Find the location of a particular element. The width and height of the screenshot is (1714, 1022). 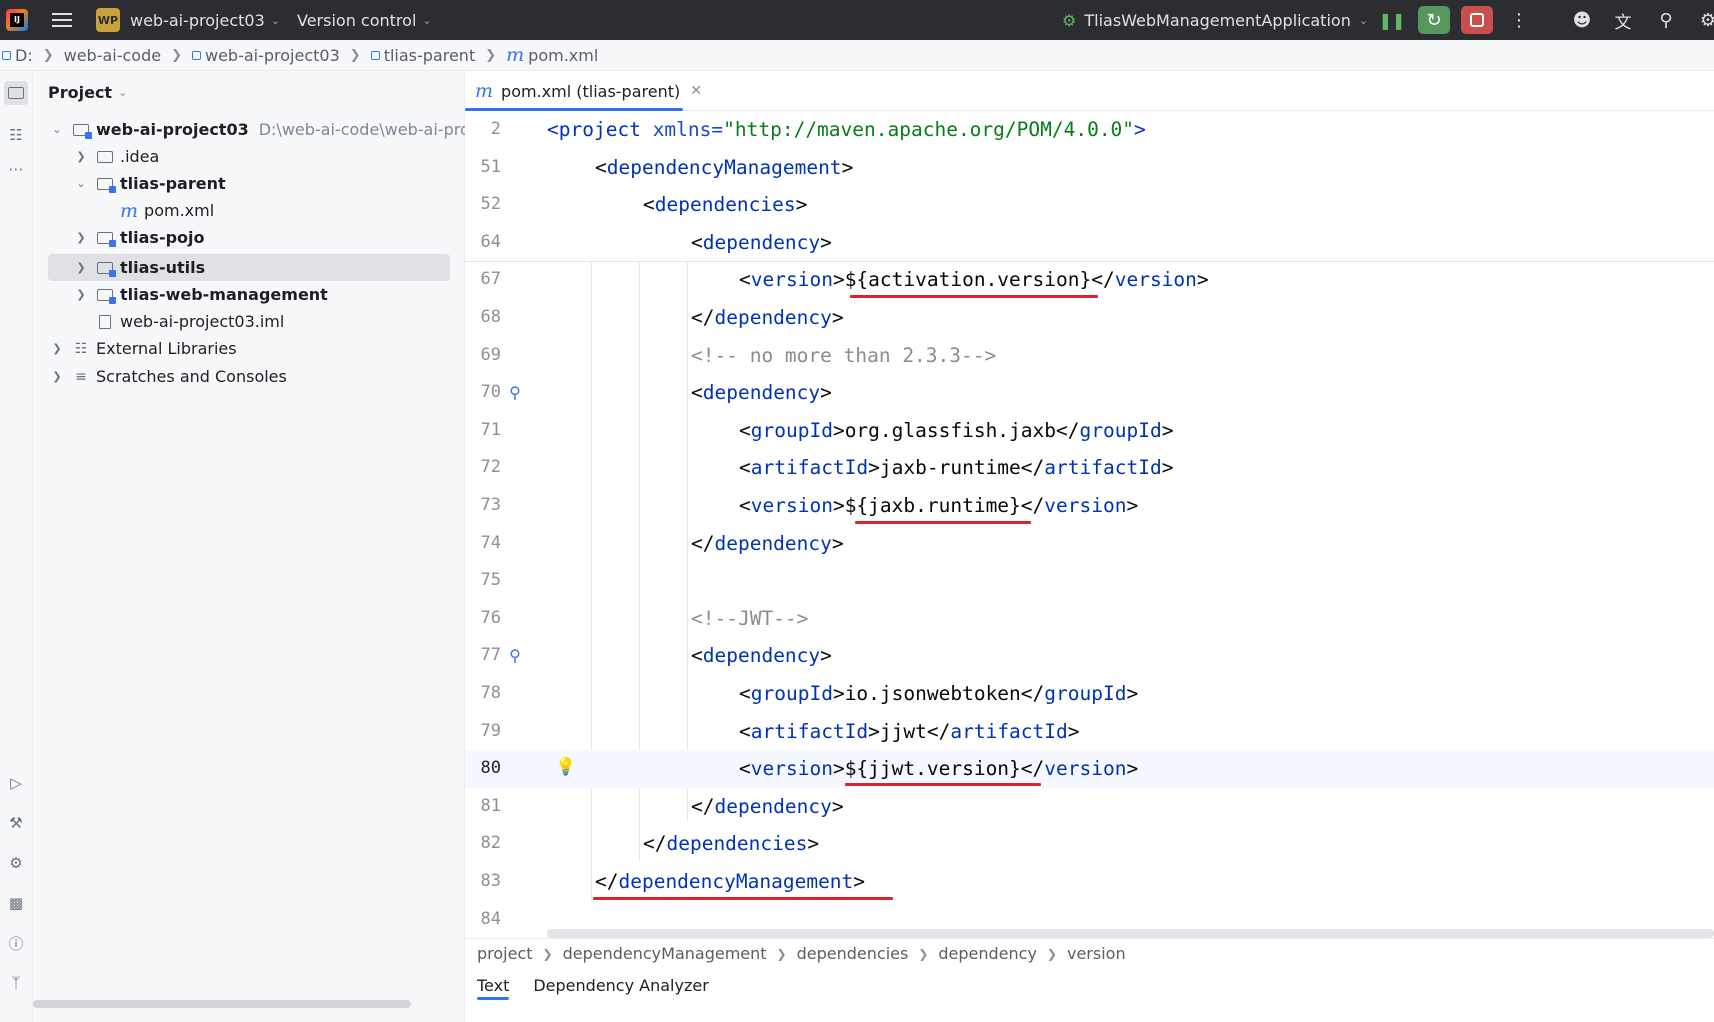

hamburger-menu-icon is located at coordinates (62, 20).